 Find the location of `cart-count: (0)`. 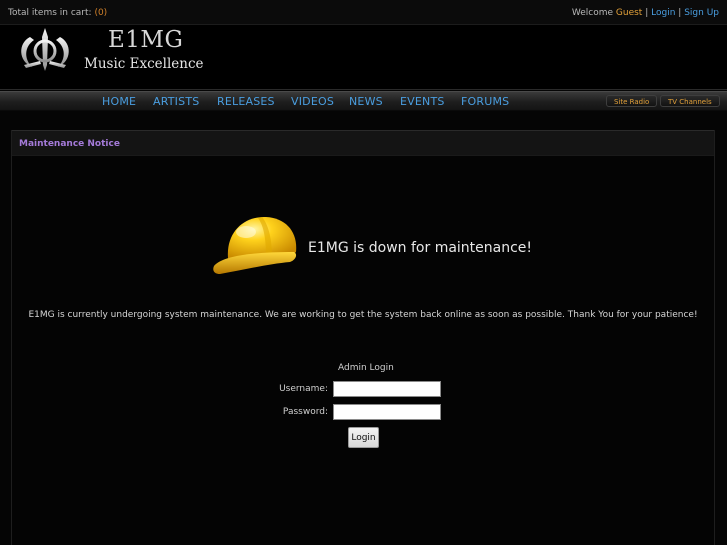

cart-count: (0) is located at coordinates (100, 13).